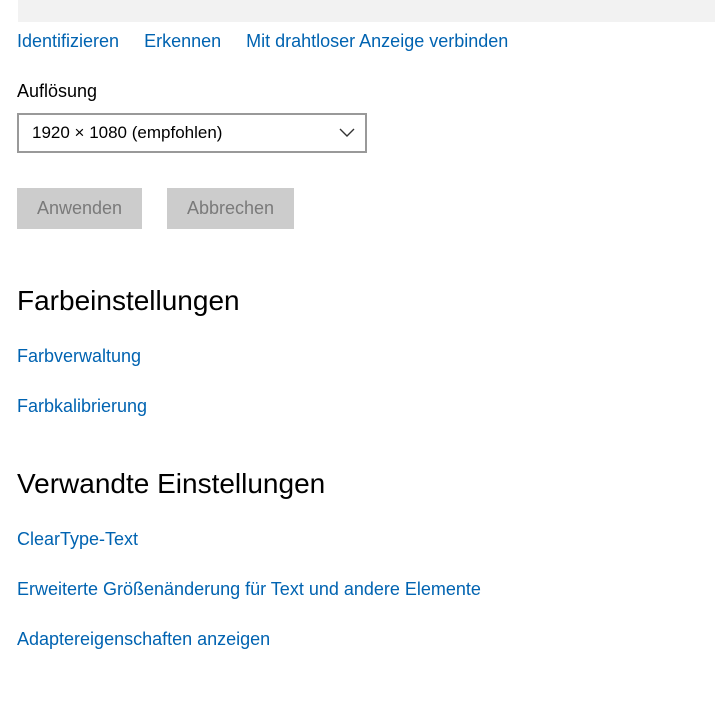  What do you see at coordinates (347, 132) in the screenshot?
I see `chevron-down-icon` at bounding box center [347, 132].